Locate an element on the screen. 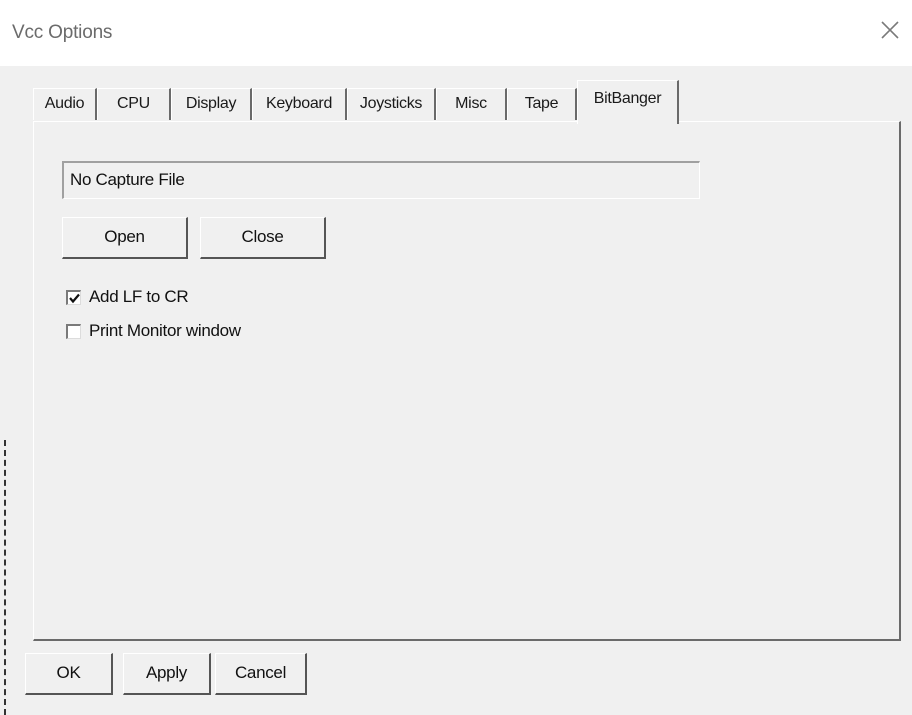 The image size is (912, 715). add-lf-option: Add LF to CR is located at coordinates (127, 297).